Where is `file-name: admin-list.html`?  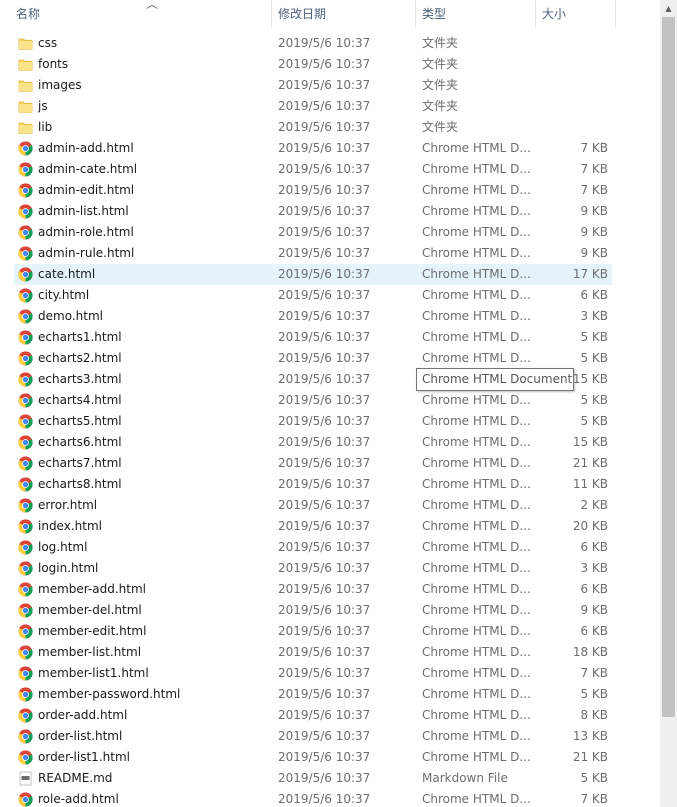
file-name: admin-list.html is located at coordinates (83, 211).